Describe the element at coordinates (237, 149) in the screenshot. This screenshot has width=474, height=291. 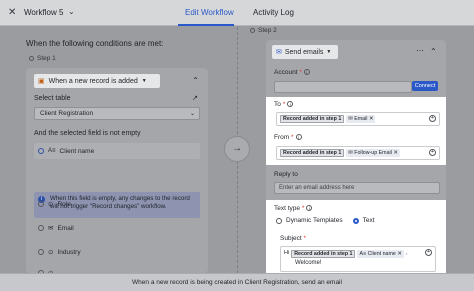
I see `arrow-right-icon: →` at that location.